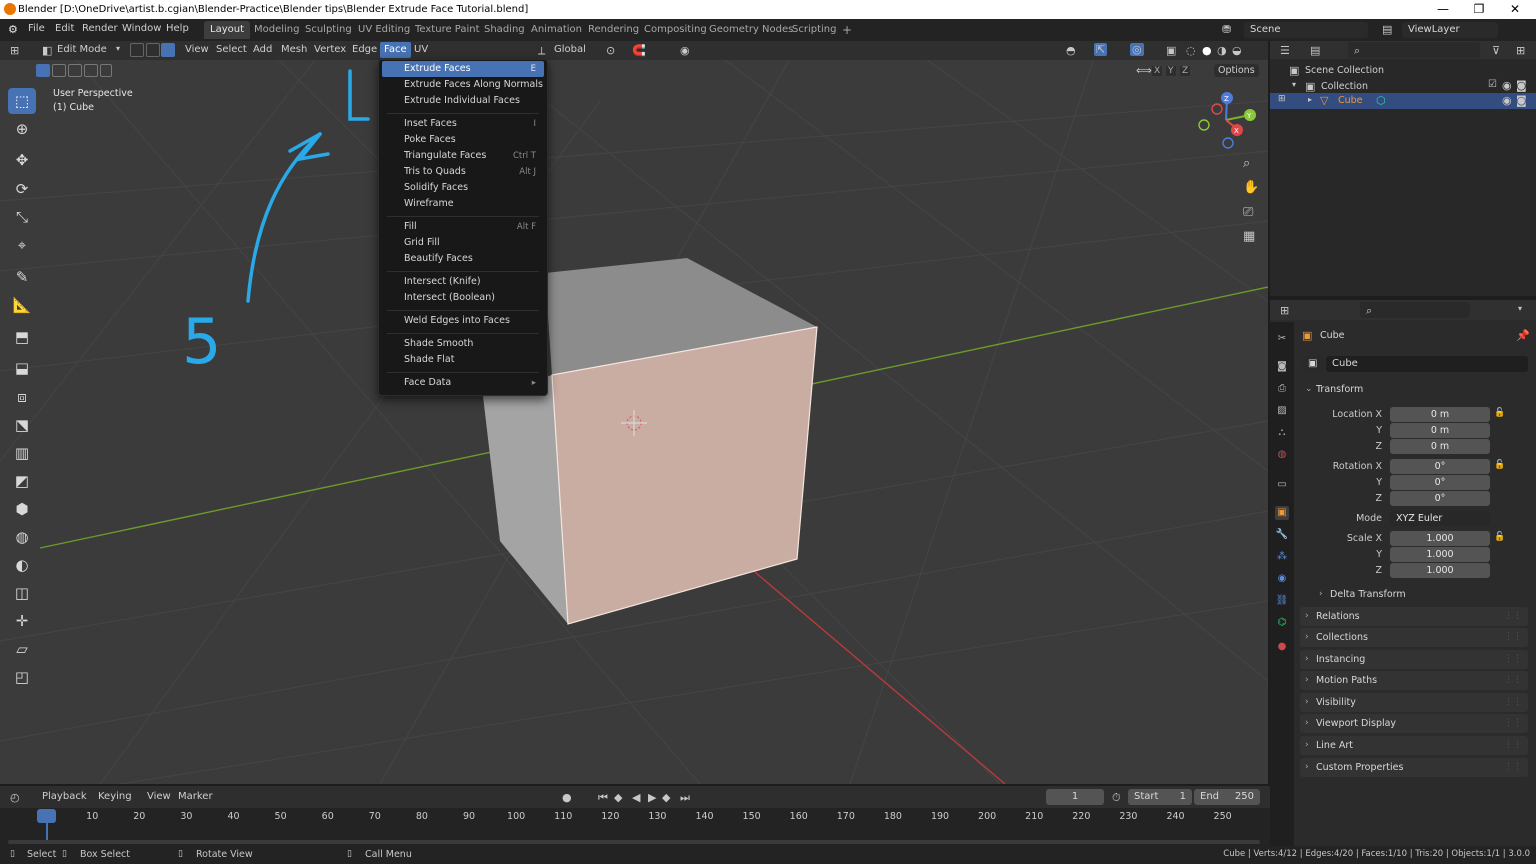  What do you see at coordinates (751, 30) in the screenshot?
I see `tab-geometry-nodes: Geometry Nodes` at bounding box center [751, 30].